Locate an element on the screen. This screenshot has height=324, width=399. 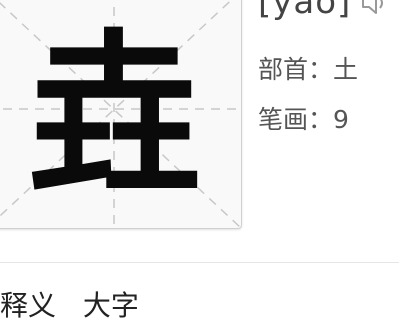
section-divider is located at coordinates (199, 262).